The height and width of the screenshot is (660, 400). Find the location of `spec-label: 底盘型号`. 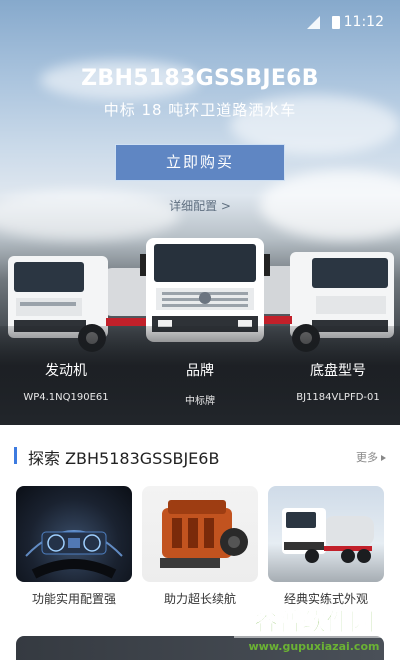

spec-label: 底盘型号 is located at coordinates (338, 371).